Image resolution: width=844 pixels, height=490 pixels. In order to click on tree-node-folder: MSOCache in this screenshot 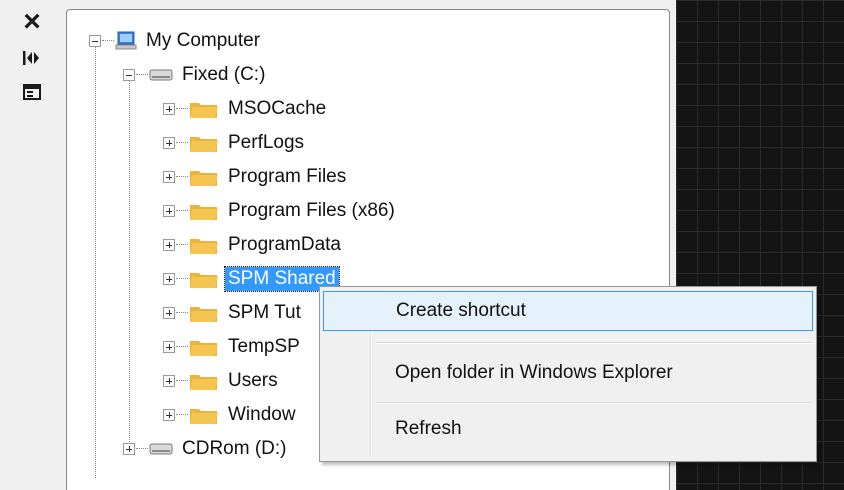, I will do `click(246, 109)`.